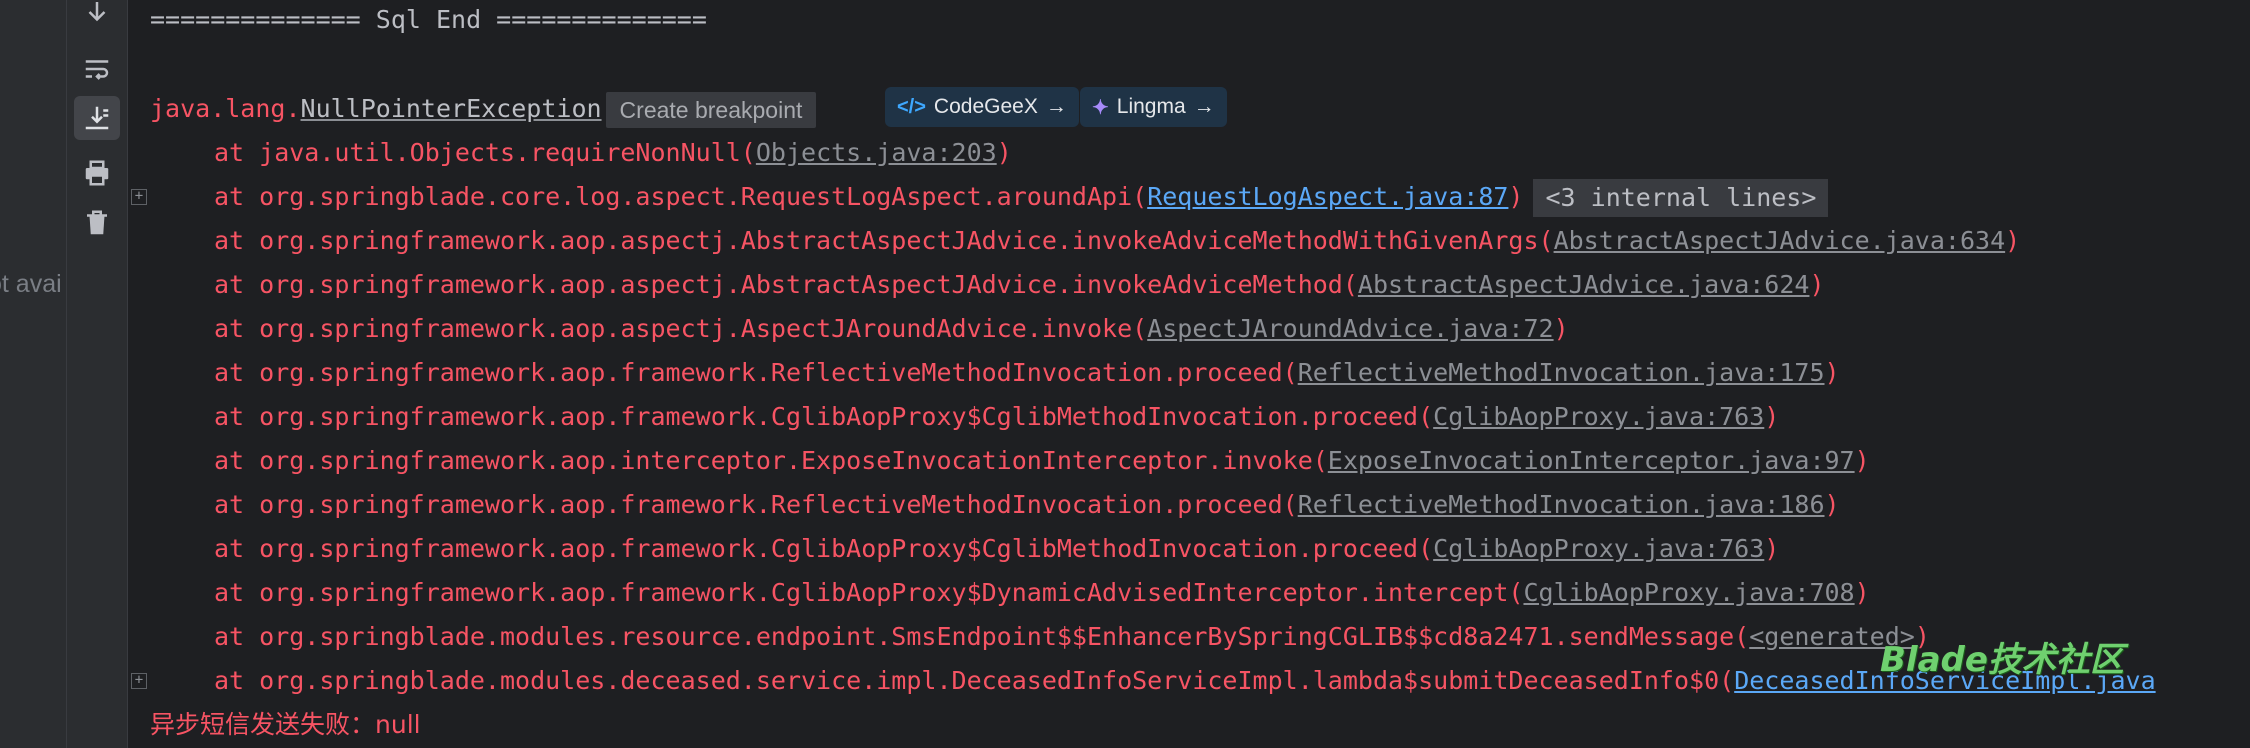  What do you see at coordinates (97, 173) in the screenshot?
I see `print-icon` at bounding box center [97, 173].